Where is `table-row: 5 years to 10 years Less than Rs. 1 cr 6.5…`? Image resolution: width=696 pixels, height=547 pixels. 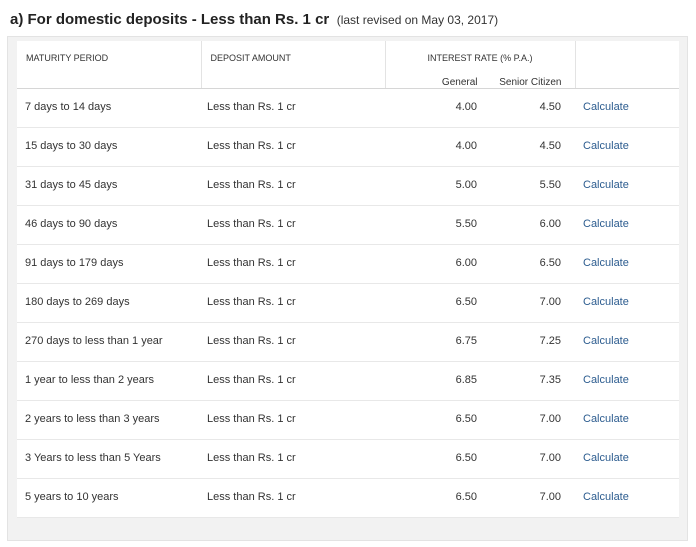 table-row: 5 years to 10 years Less than Rs. 1 cr 6.5… is located at coordinates (348, 498).